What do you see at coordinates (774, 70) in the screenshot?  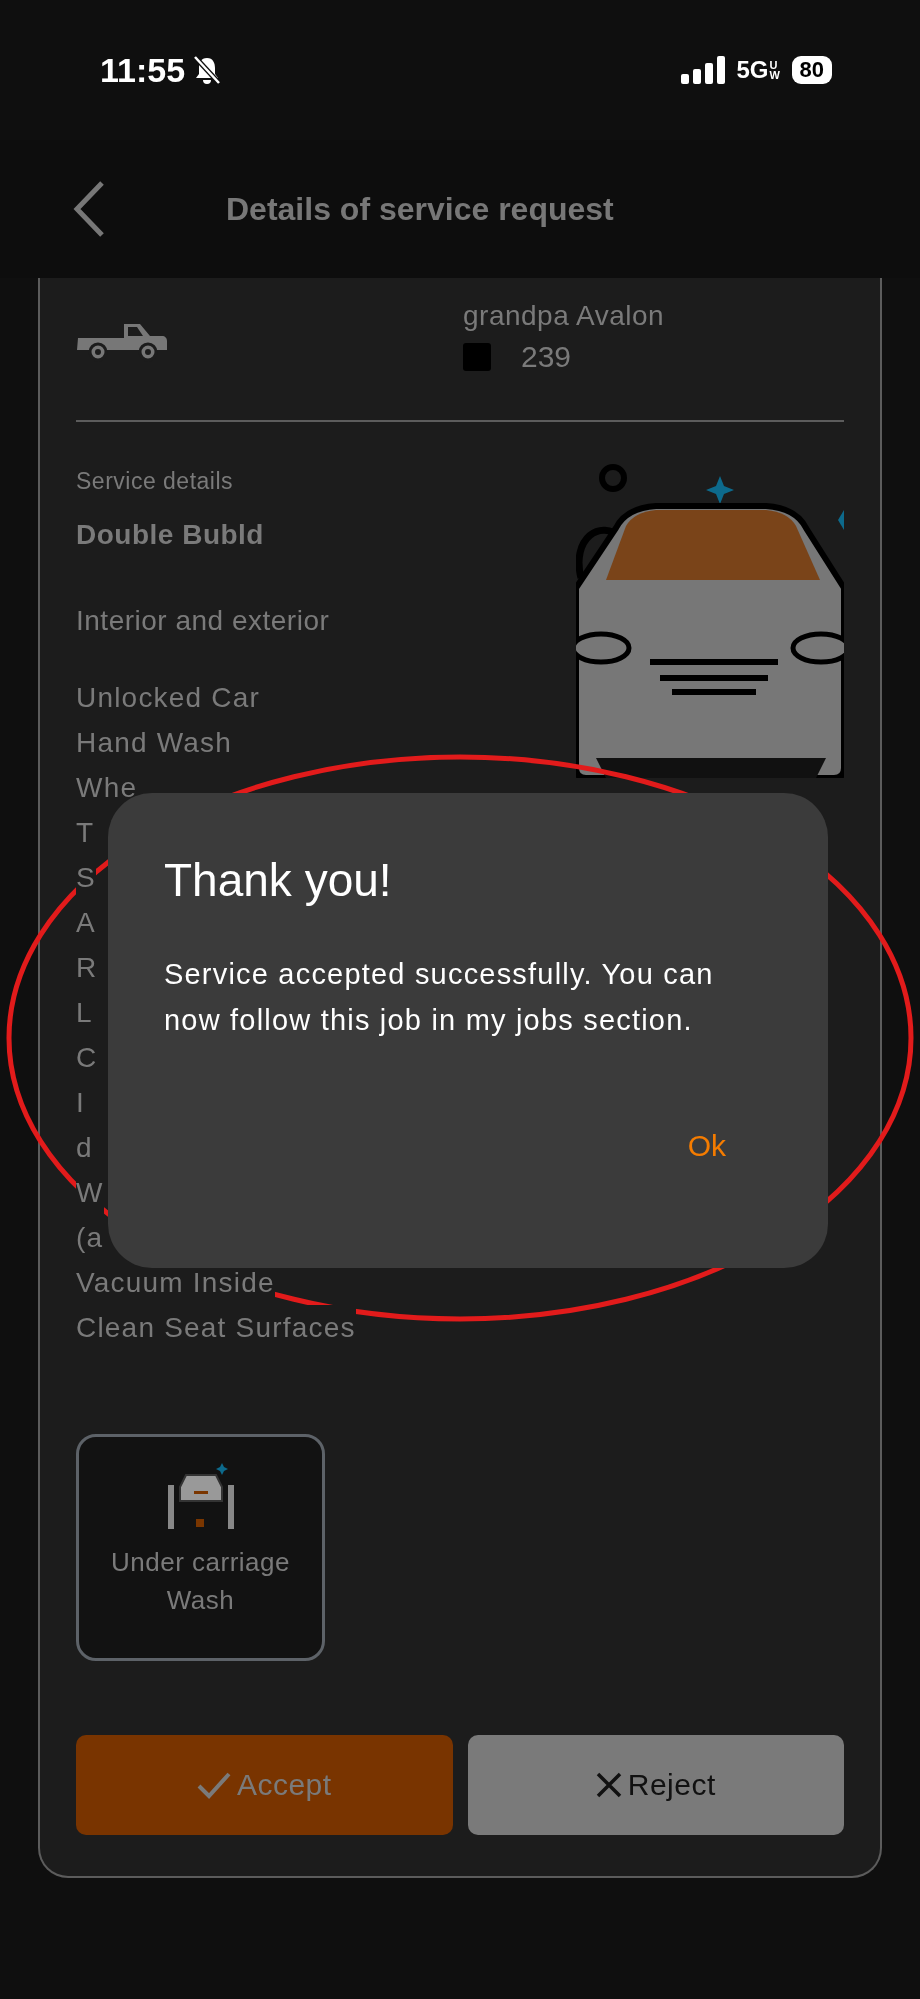 I see `network-sub-label: UW` at bounding box center [774, 70].